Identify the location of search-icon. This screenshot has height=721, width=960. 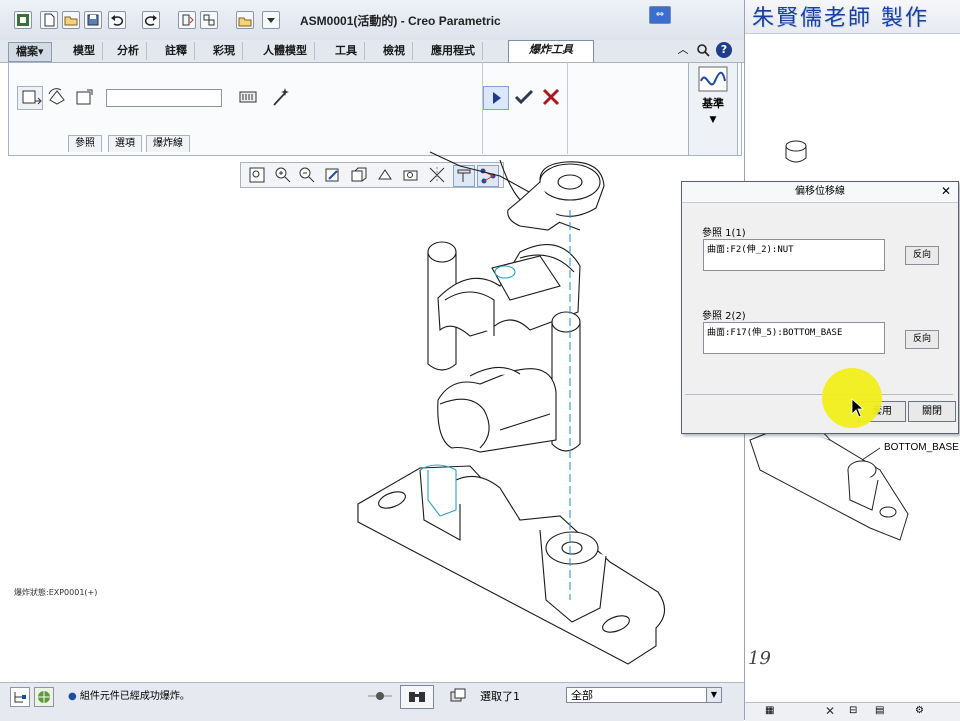
(703, 50).